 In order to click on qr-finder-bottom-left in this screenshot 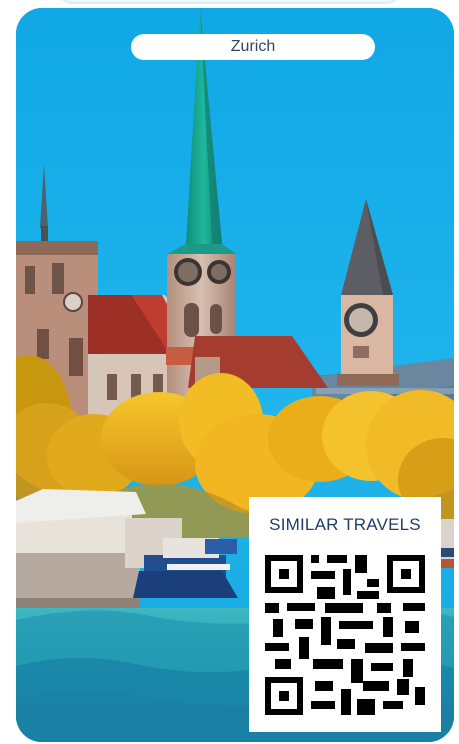, I will do `click(284, 696)`.